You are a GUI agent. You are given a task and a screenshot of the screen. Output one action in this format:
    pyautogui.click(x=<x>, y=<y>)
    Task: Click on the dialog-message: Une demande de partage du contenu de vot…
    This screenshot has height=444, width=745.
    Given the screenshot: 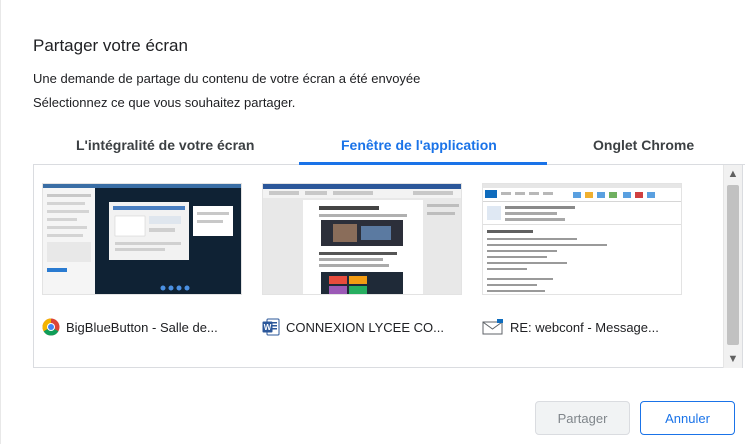 What is the action you would take?
    pyautogui.click(x=227, y=78)
    